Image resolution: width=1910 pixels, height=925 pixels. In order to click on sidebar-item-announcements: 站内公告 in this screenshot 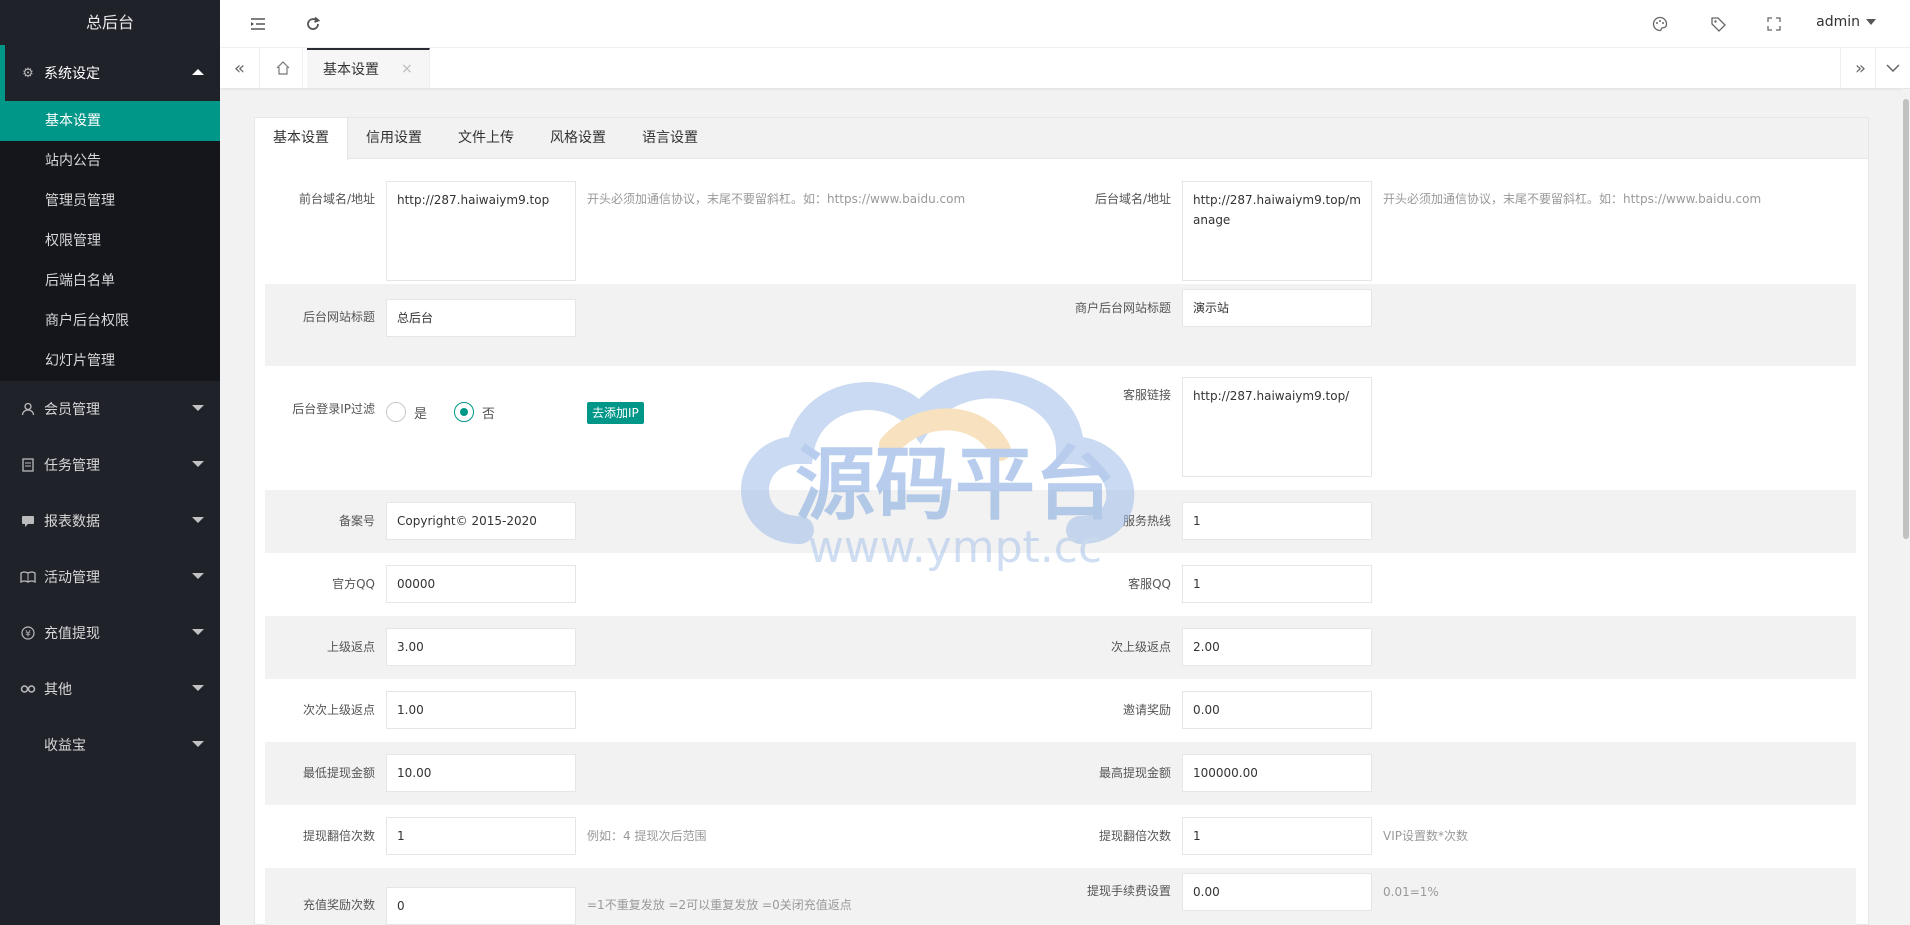, I will do `click(110, 161)`.